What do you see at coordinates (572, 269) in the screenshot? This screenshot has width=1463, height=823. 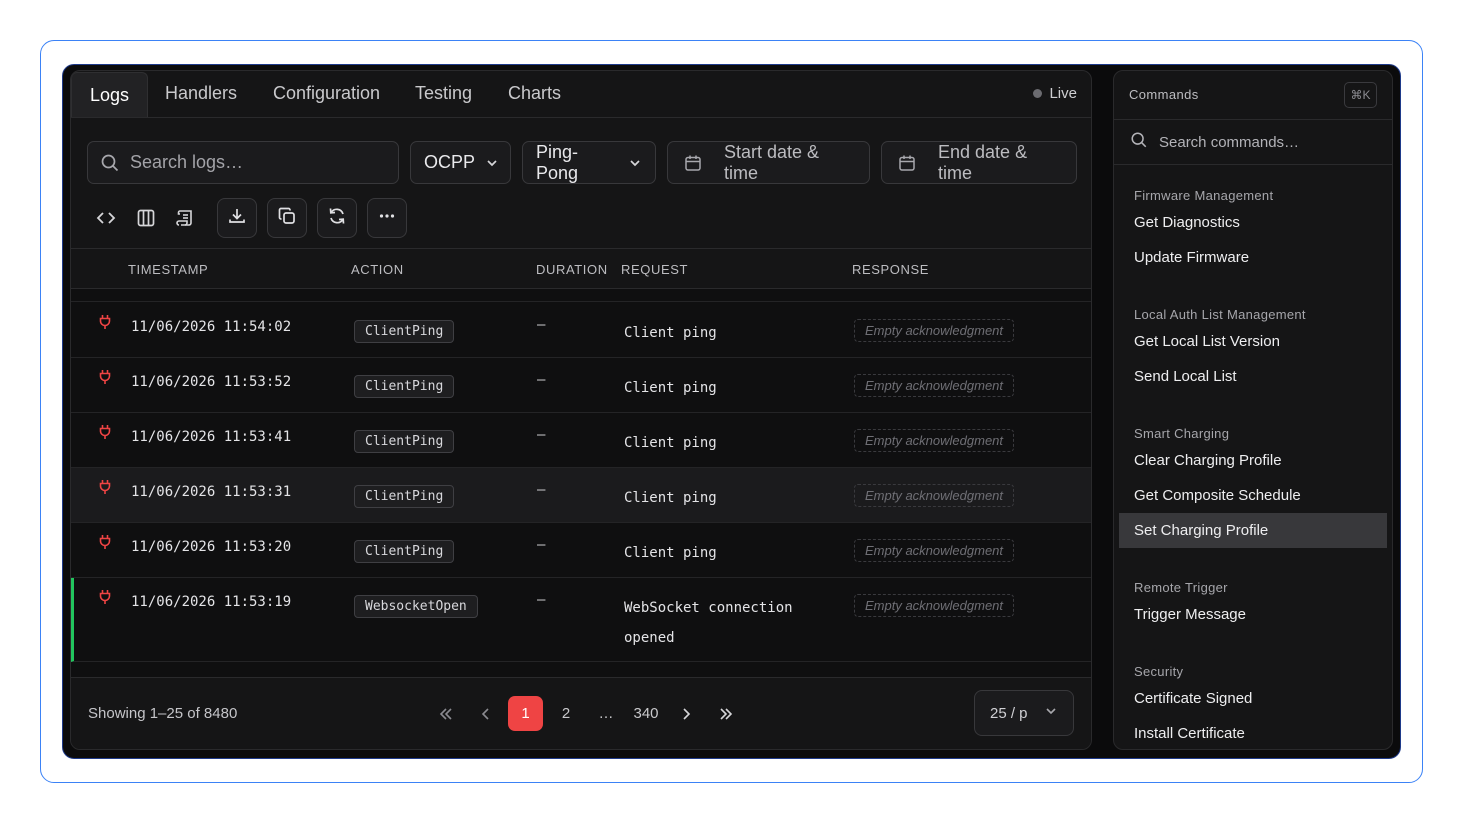 I see `column-header-duration: DURATION` at bounding box center [572, 269].